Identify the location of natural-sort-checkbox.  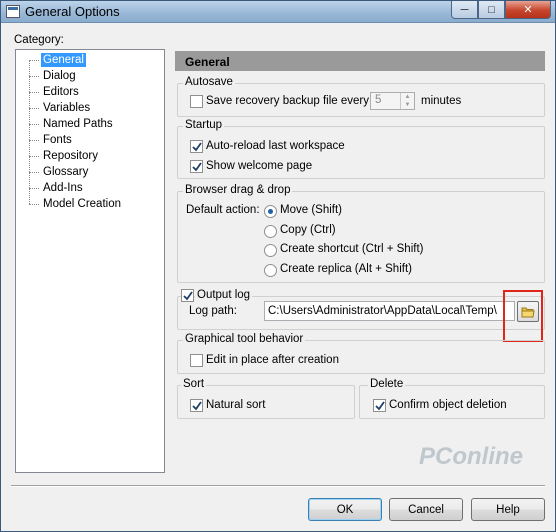
(196, 405).